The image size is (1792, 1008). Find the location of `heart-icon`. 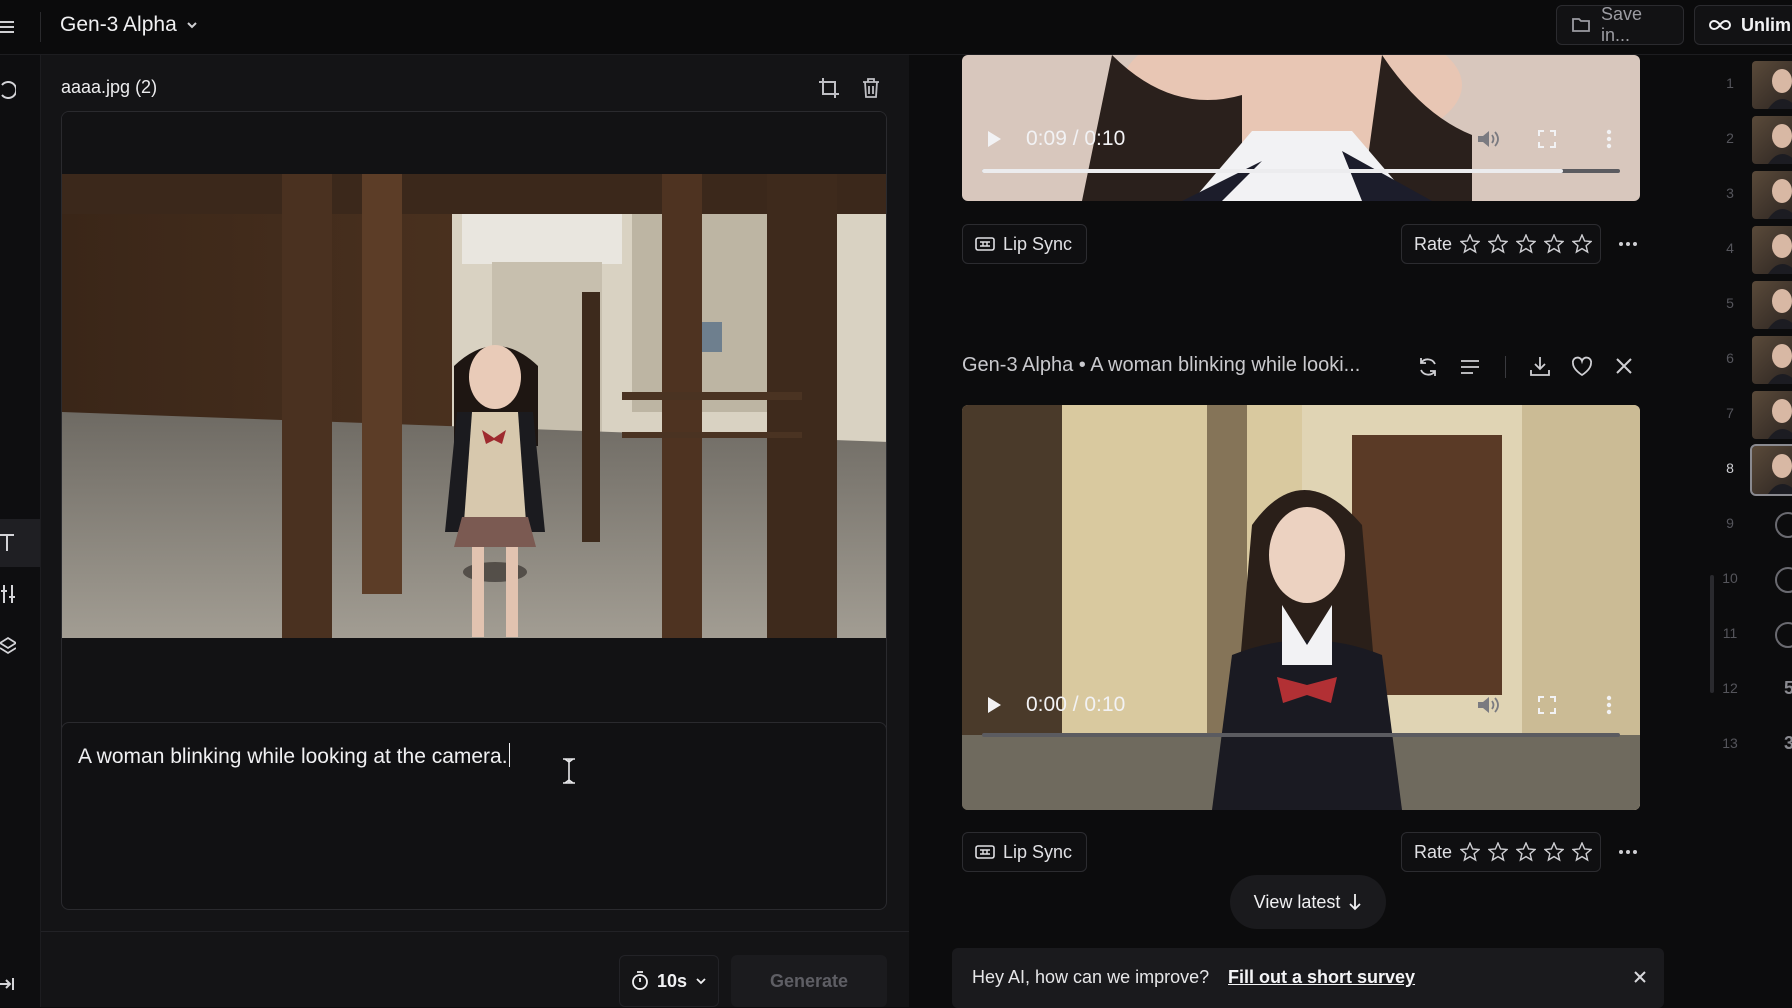

heart-icon is located at coordinates (1582, 366).